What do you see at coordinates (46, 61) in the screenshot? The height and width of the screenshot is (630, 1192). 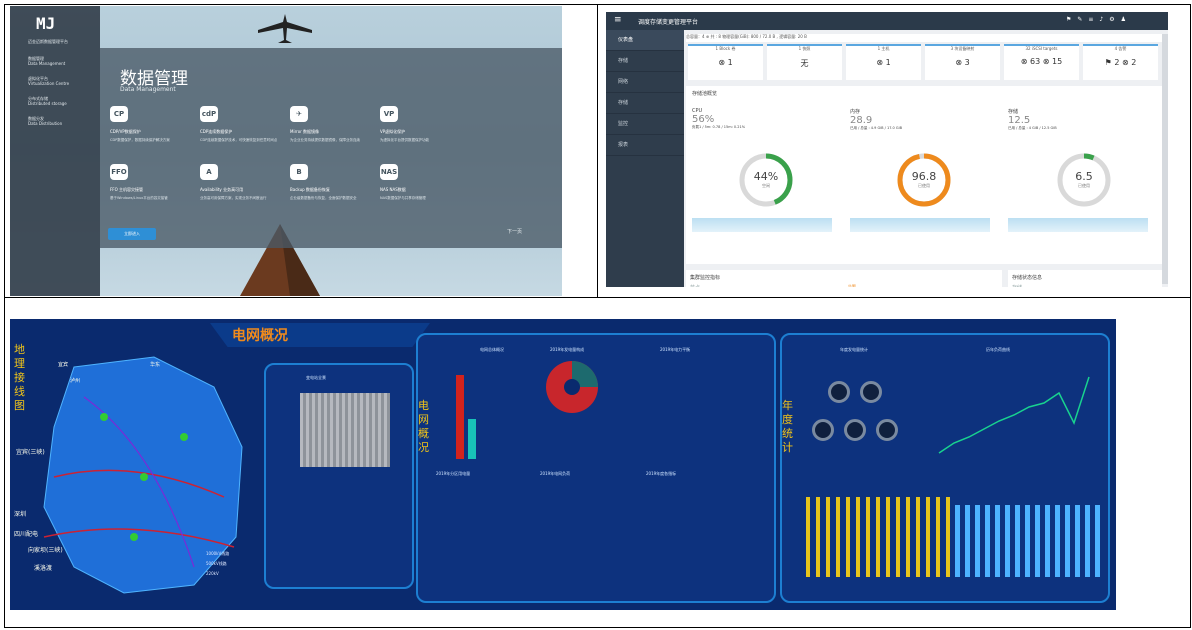 I see `sidebar-item-data-management: 数据管理 Data Management` at bounding box center [46, 61].